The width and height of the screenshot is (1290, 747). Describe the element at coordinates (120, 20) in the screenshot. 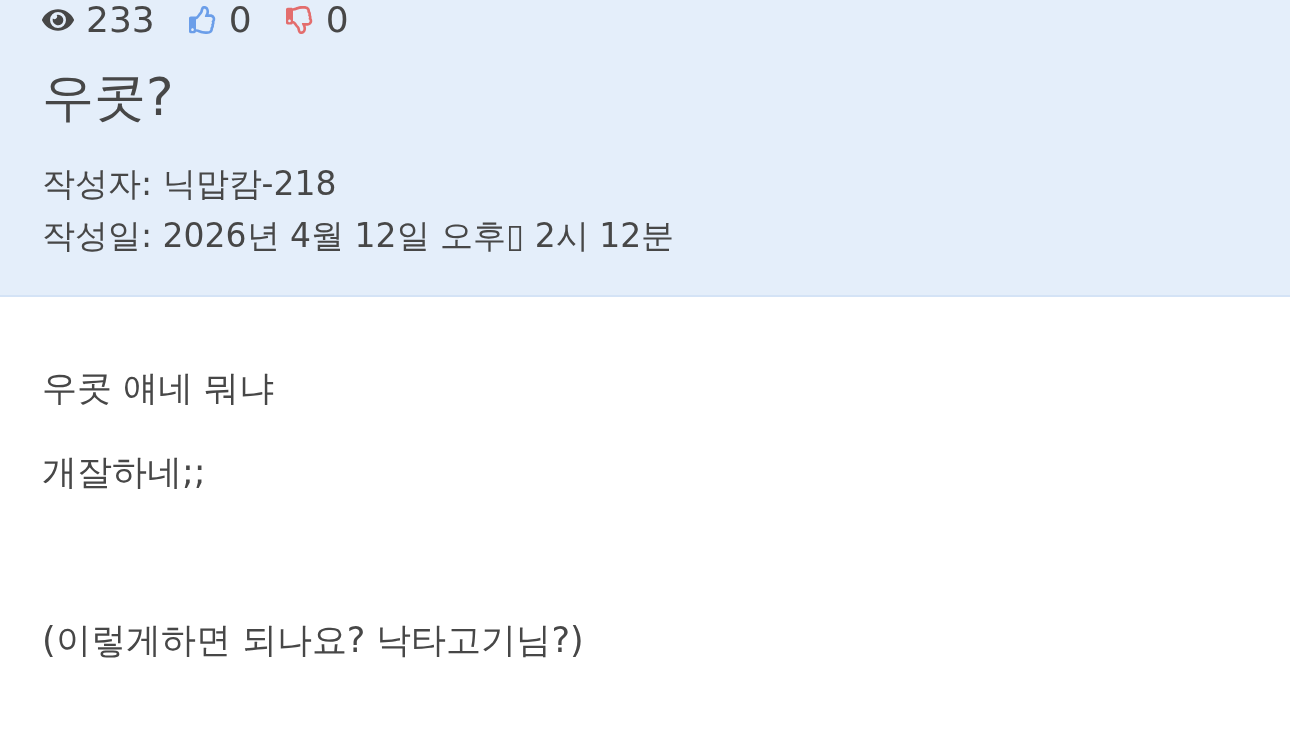

I see `view-count: 233` at that location.